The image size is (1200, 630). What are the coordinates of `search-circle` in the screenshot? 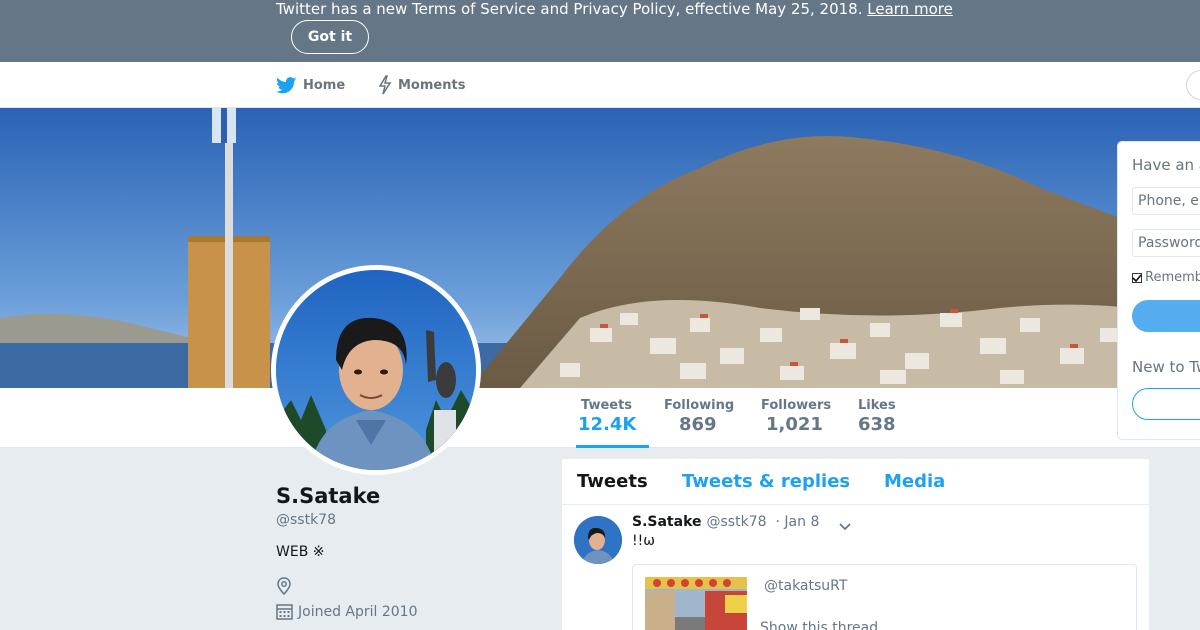 It's located at (1193, 85).